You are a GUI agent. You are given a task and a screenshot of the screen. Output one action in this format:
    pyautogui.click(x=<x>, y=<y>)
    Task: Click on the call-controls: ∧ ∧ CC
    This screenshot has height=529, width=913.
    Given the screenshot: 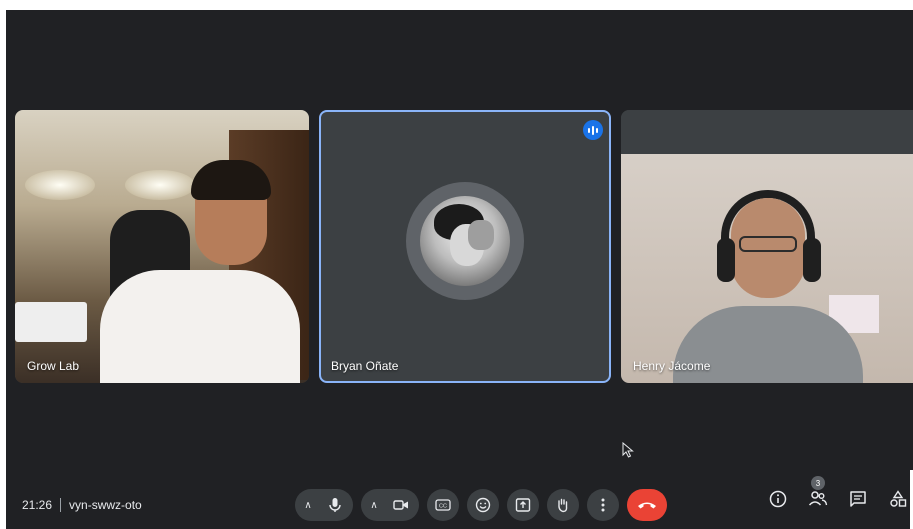 What is the action you would take?
    pyautogui.click(x=481, y=505)
    